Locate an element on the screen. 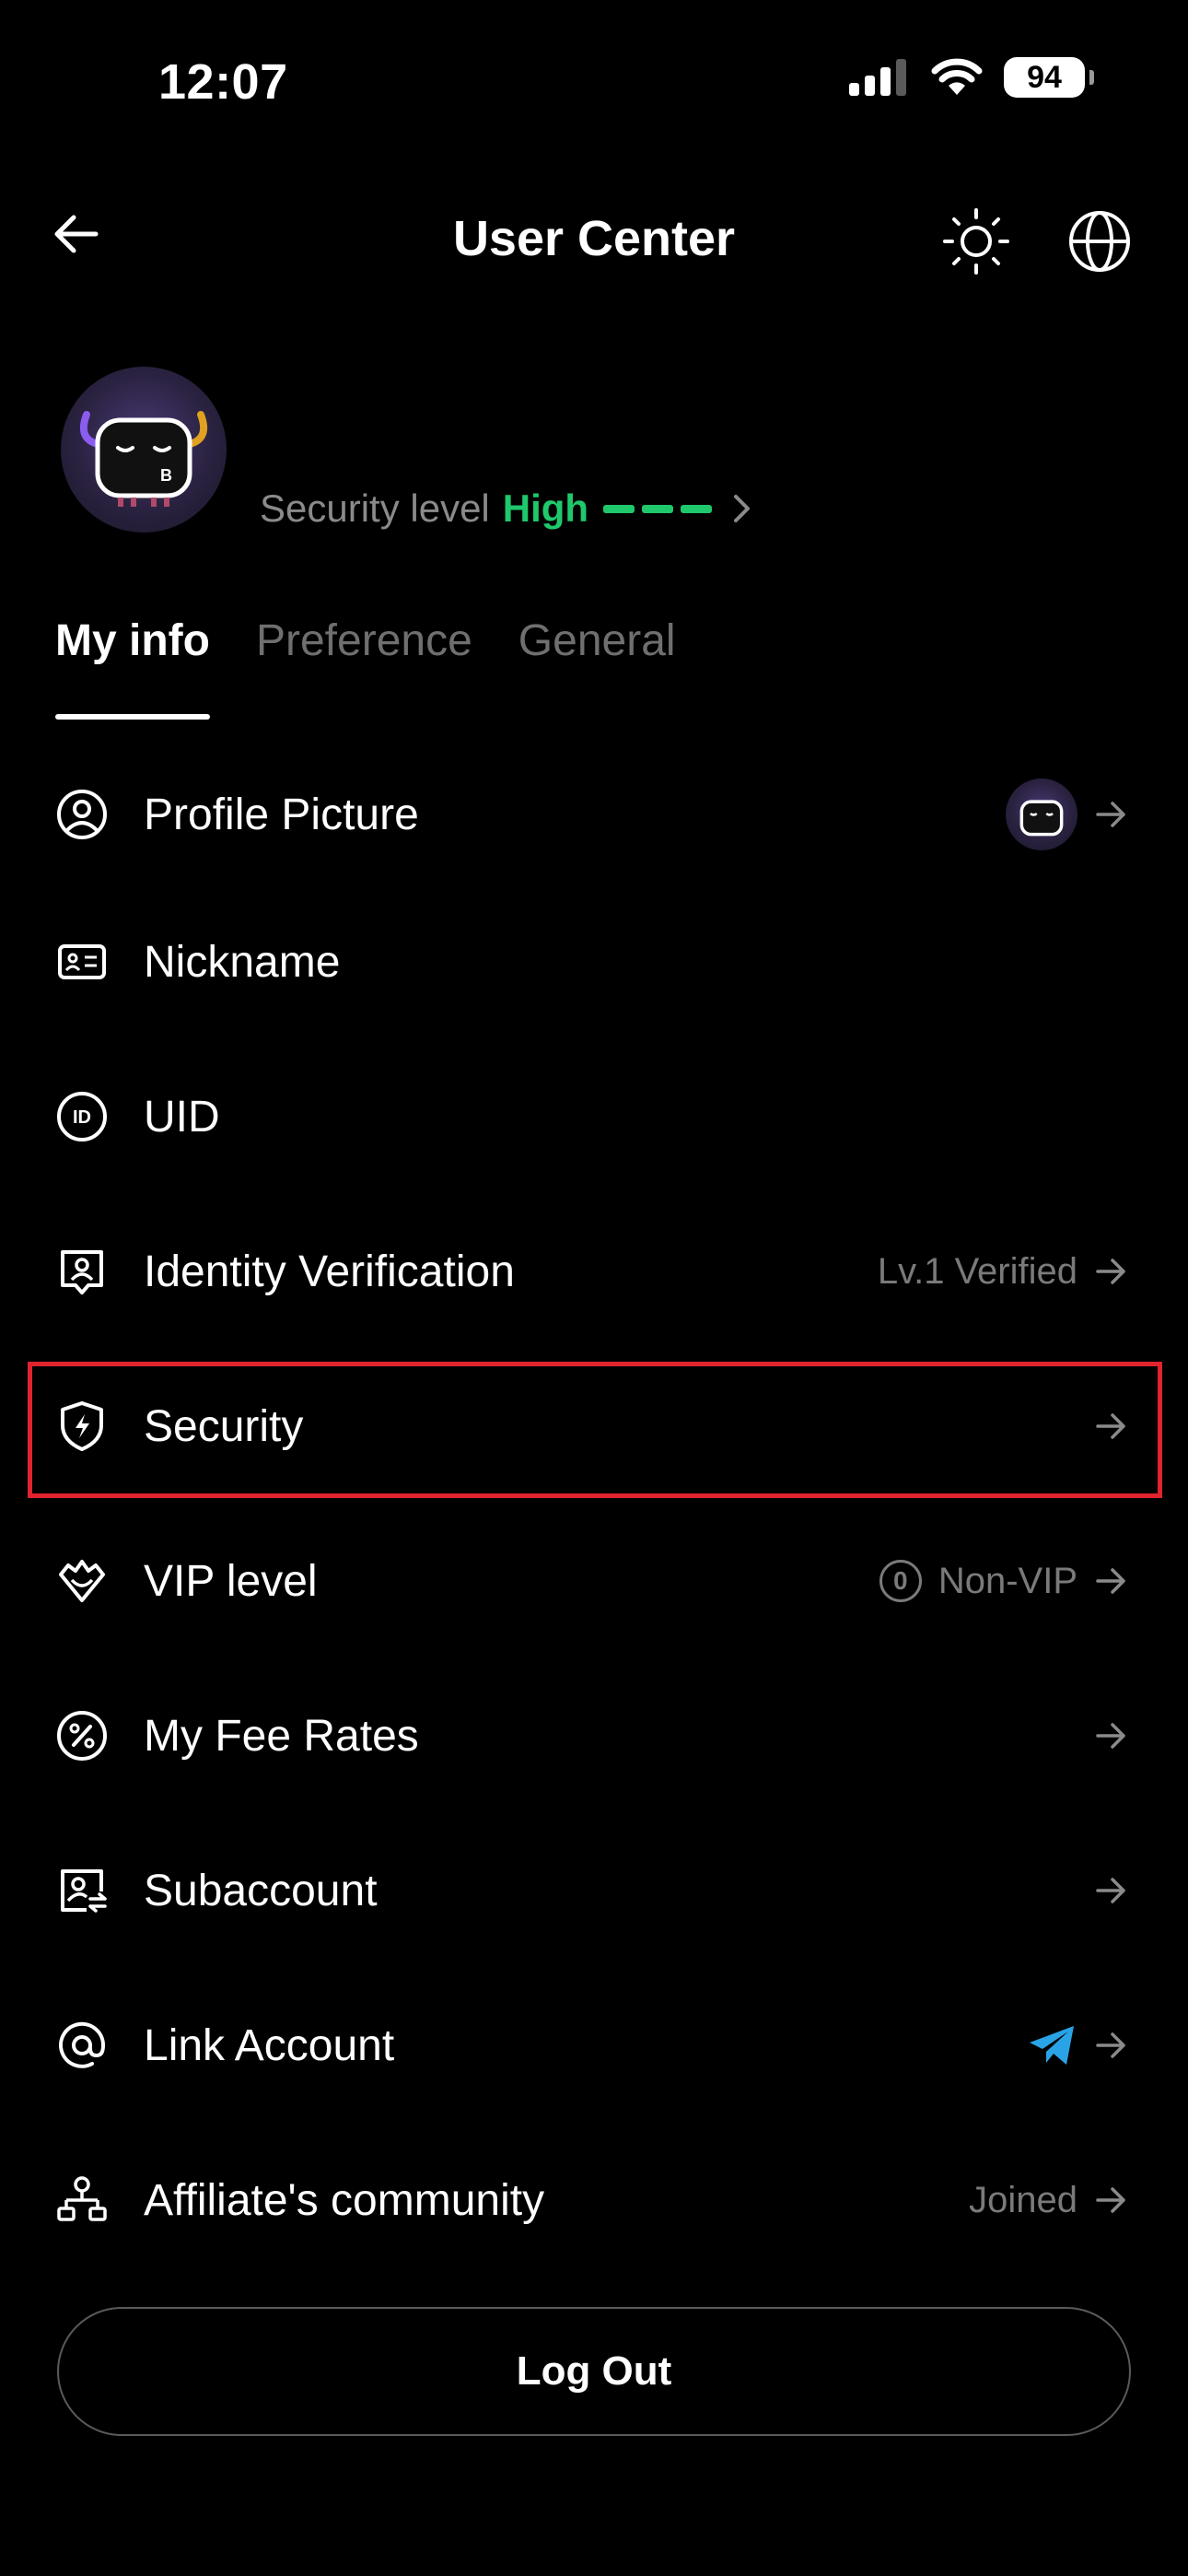 This screenshot has height=2576, width=1188. identity-icon is located at coordinates (82, 1272).